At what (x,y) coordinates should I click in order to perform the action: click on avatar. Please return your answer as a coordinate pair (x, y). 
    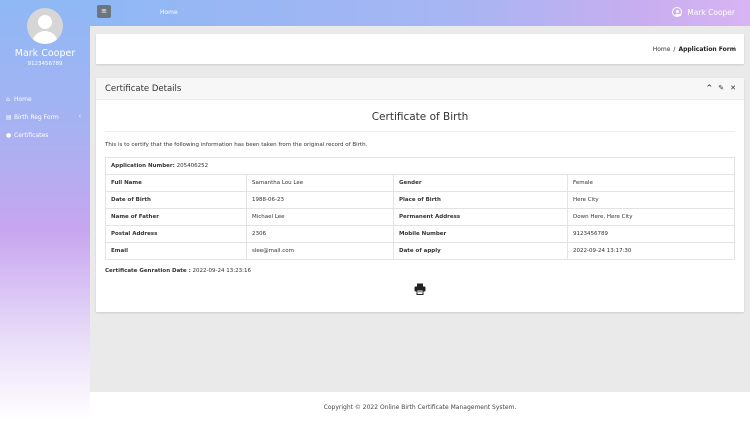
    Looking at the image, I should click on (45, 26).